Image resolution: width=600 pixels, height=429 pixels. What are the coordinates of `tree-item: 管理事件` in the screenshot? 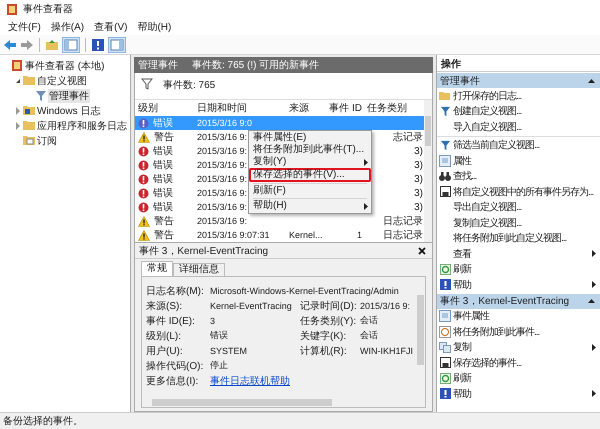 It's located at (69, 95).